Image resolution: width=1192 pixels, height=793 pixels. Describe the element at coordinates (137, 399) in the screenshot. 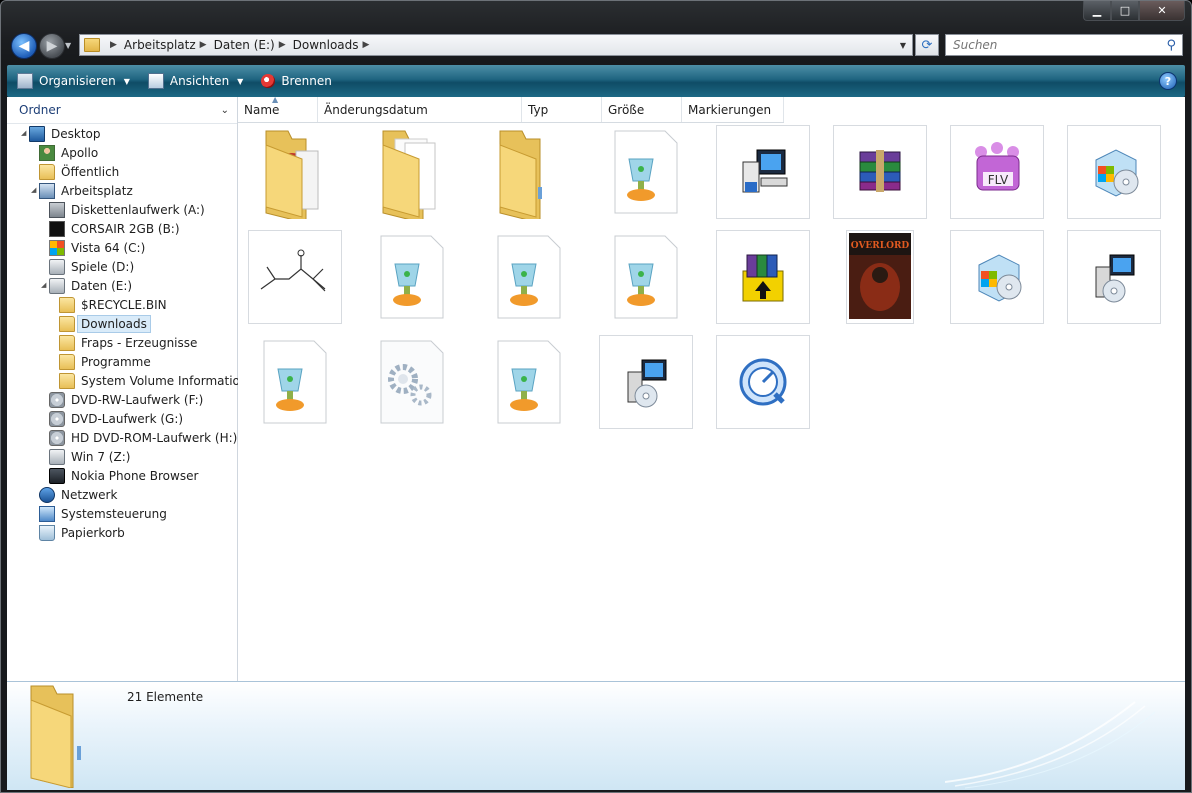

I see `tree-label: DVD-RW-Laufwerk (F:)` at that location.